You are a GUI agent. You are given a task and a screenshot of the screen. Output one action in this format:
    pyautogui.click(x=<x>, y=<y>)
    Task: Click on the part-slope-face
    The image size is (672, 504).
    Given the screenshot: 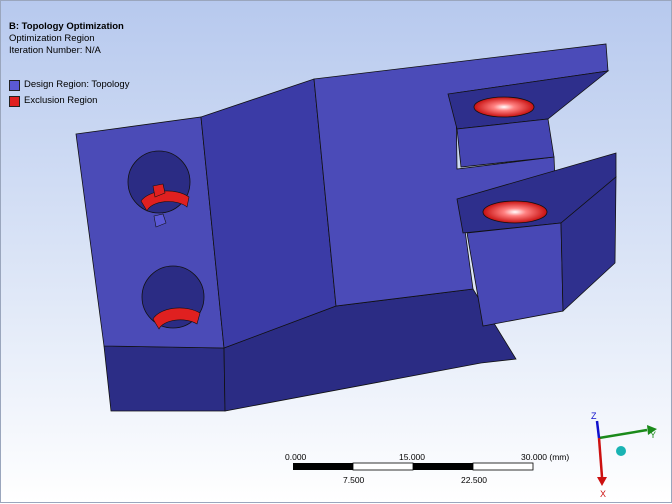 What is the action you would take?
    pyautogui.click(x=268, y=213)
    